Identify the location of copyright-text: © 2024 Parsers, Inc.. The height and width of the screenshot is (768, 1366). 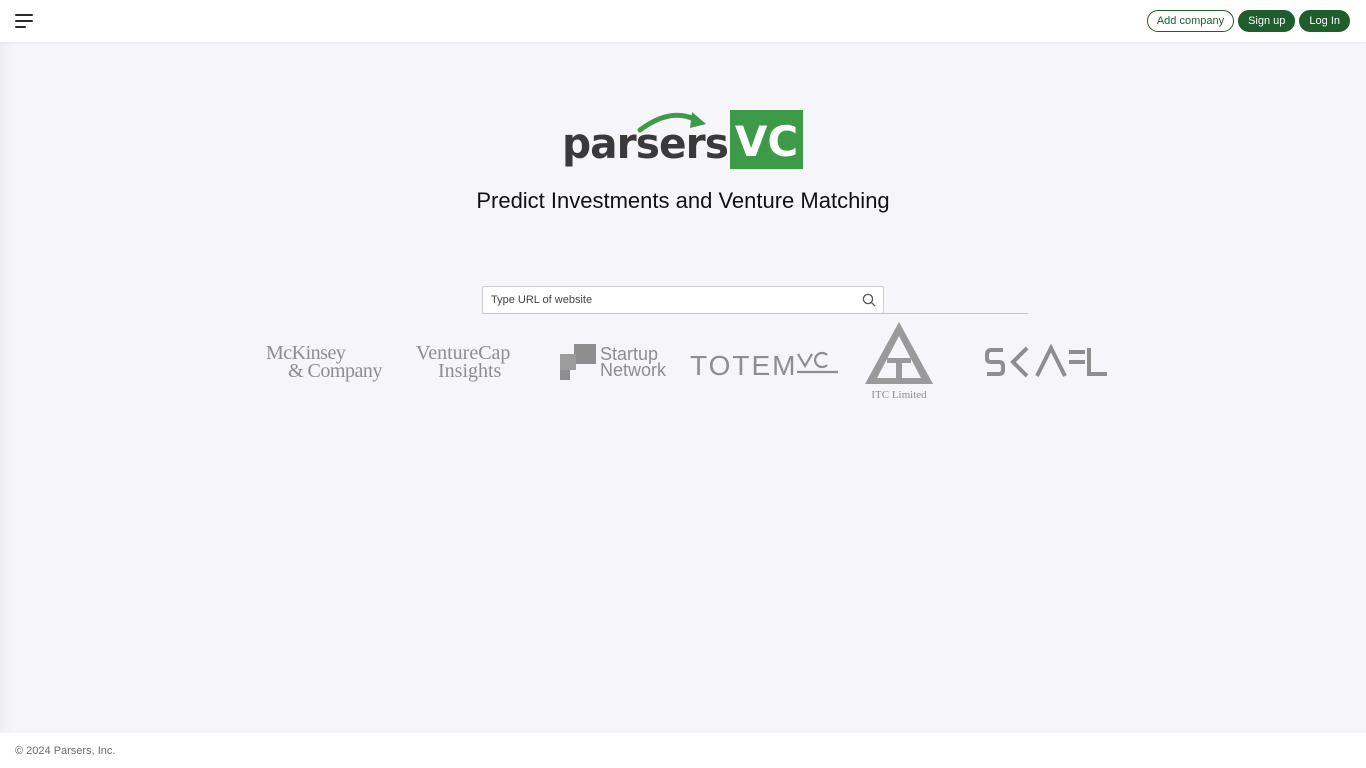
(65, 750).